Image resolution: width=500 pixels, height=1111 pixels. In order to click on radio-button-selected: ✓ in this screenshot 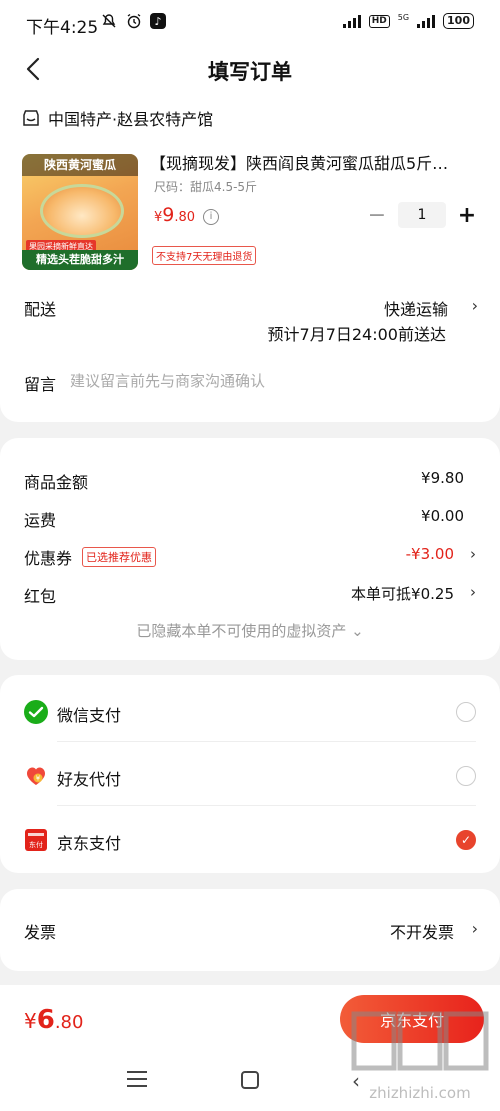, I will do `click(466, 840)`.